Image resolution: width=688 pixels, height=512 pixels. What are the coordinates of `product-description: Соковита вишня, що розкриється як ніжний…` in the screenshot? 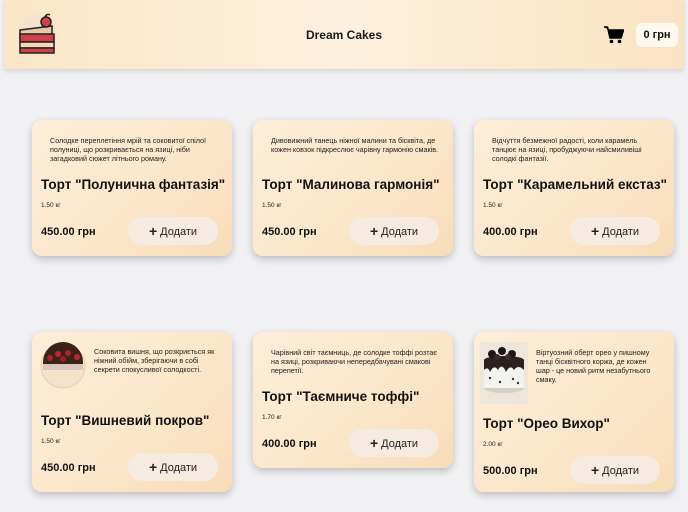 It's located at (154, 360).